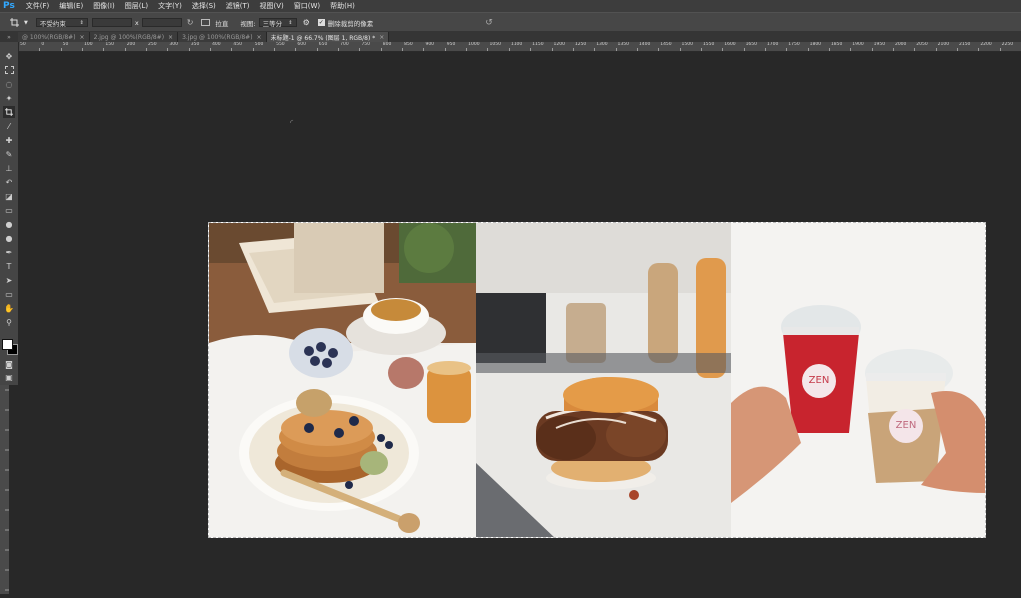  Describe the element at coordinates (292, 122) in the screenshot. I see `busy-cursor-icon: ◜` at that location.